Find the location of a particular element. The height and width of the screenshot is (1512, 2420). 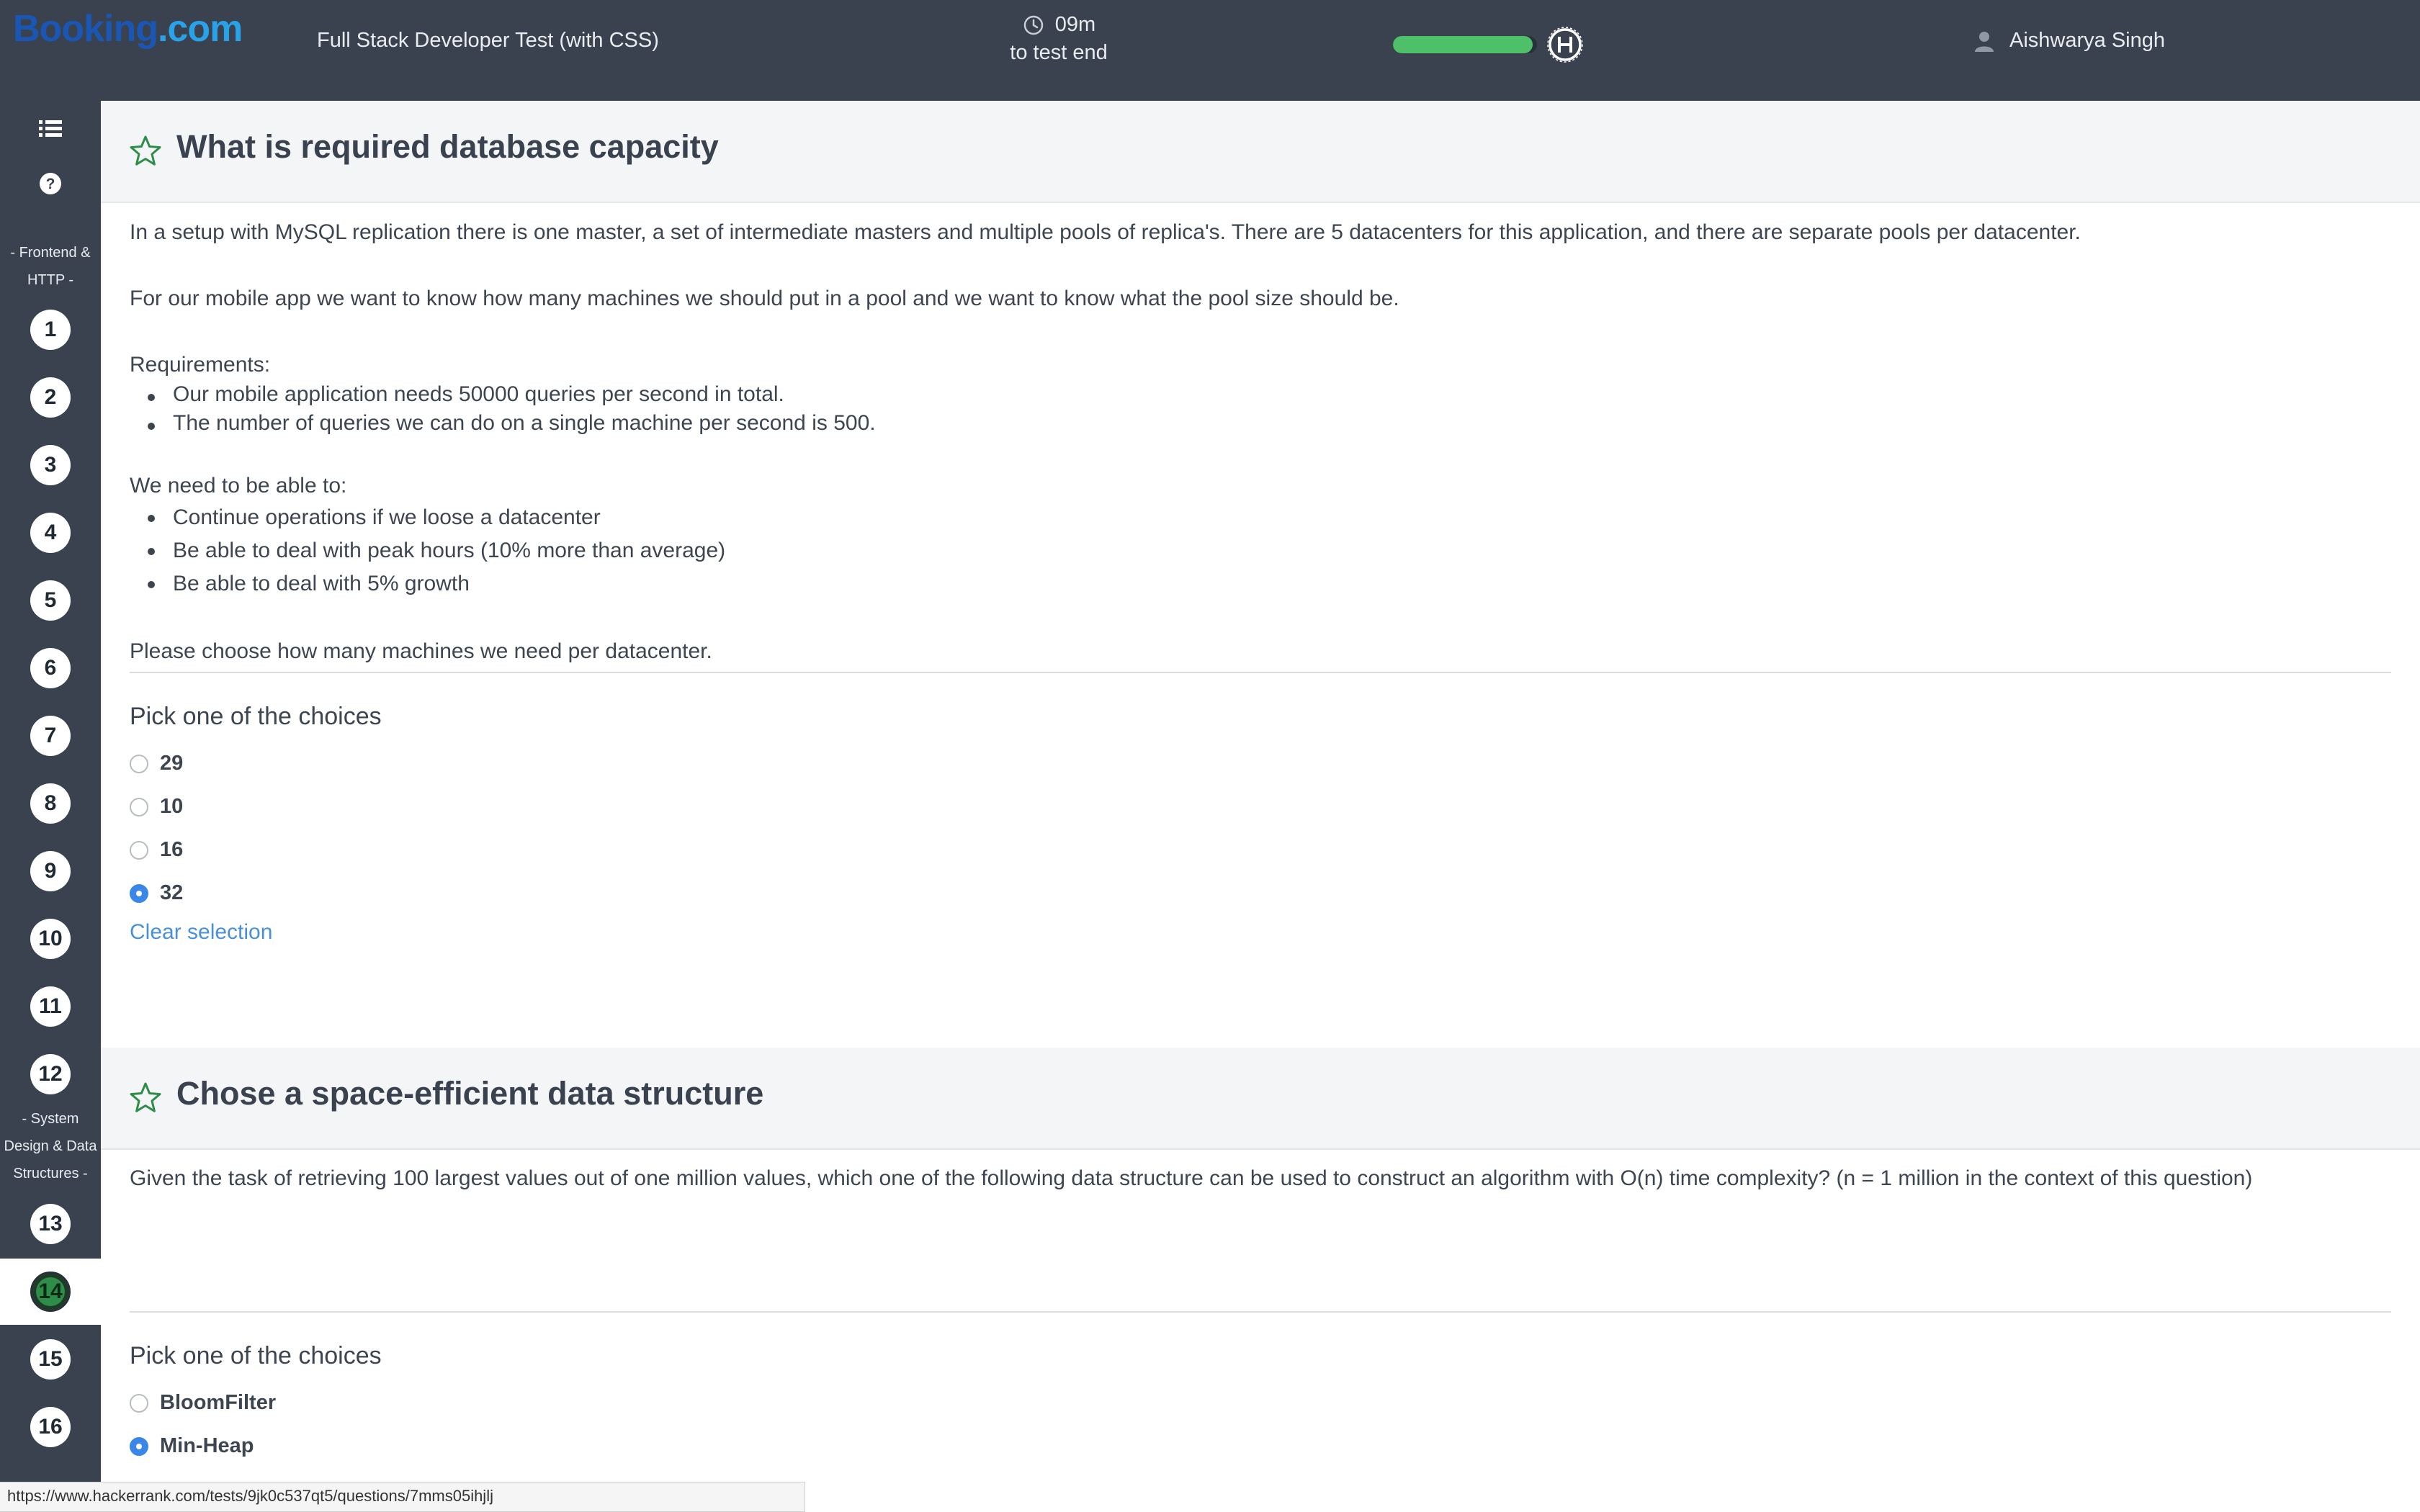

choice-option: BloomFilter is located at coordinates (203, 1403).